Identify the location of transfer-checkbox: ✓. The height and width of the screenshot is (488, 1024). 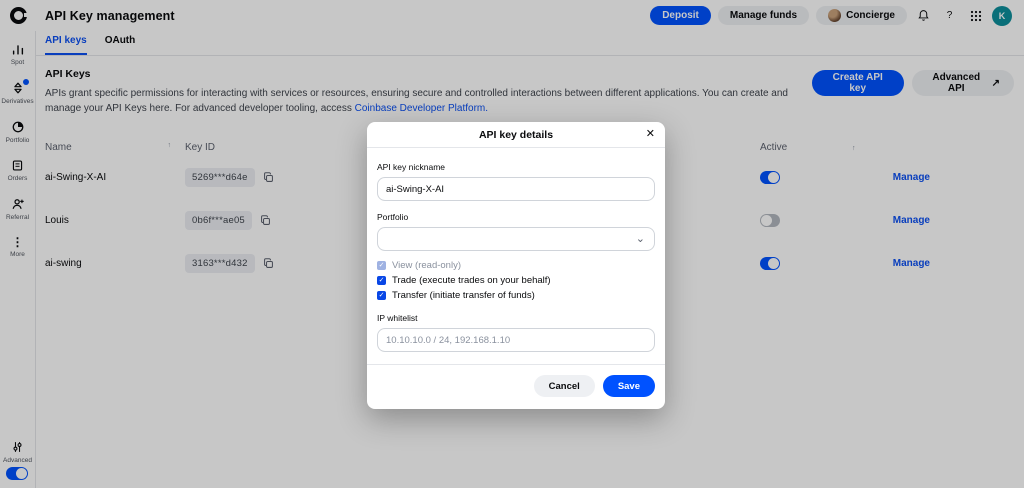
(381, 295).